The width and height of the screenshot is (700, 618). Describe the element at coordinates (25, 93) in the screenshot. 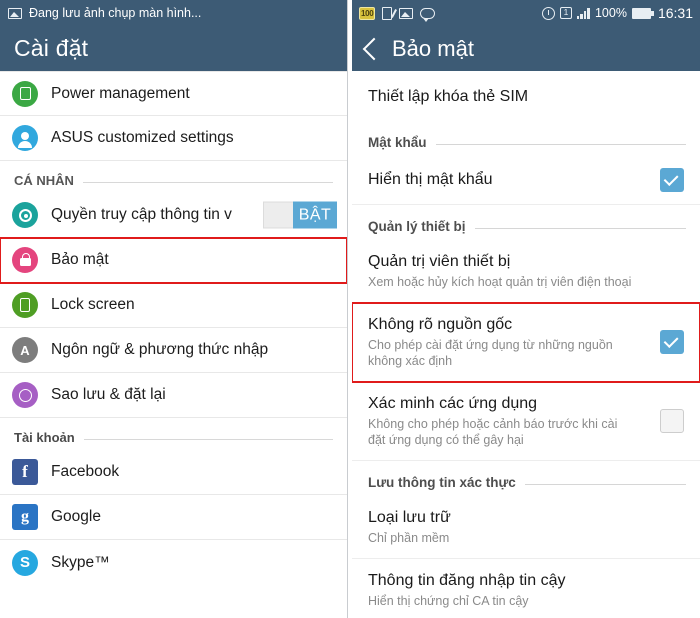

I see `battery-clip-icon` at that location.